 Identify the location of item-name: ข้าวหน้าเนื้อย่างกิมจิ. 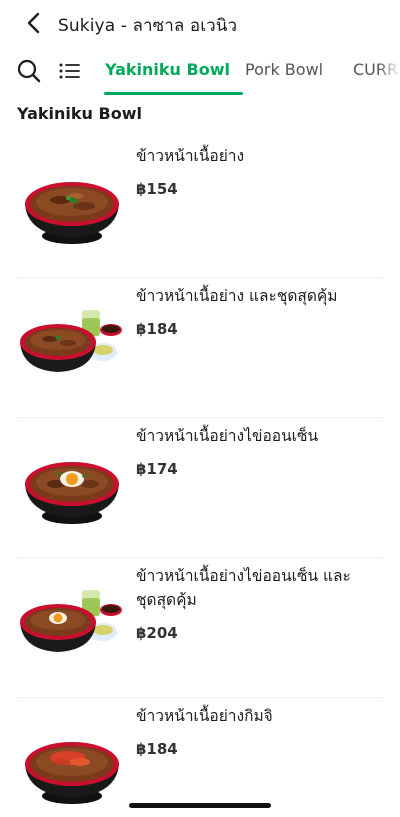
(204, 716).